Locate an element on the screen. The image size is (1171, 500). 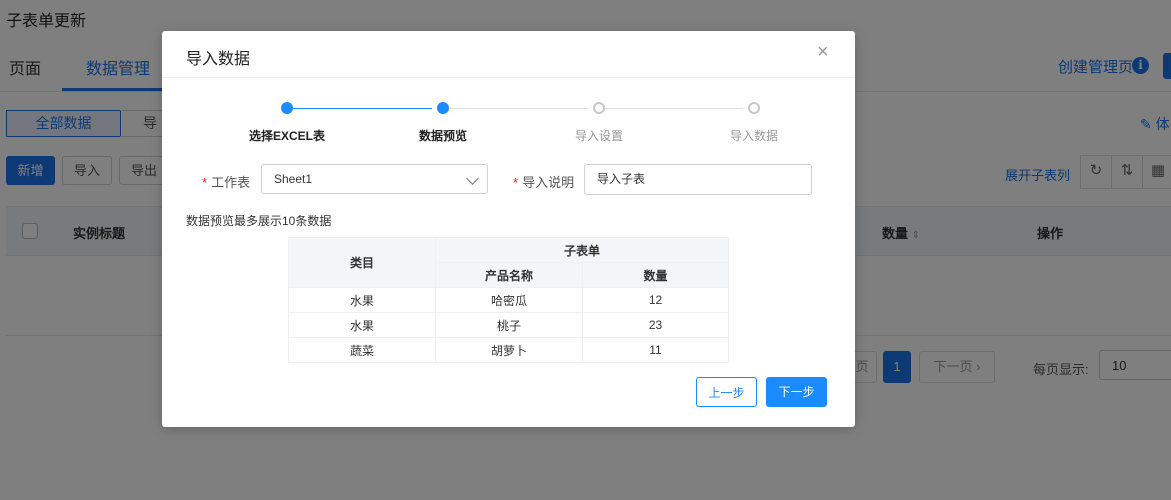
previous-step-button: 上一步 is located at coordinates (726, 392).